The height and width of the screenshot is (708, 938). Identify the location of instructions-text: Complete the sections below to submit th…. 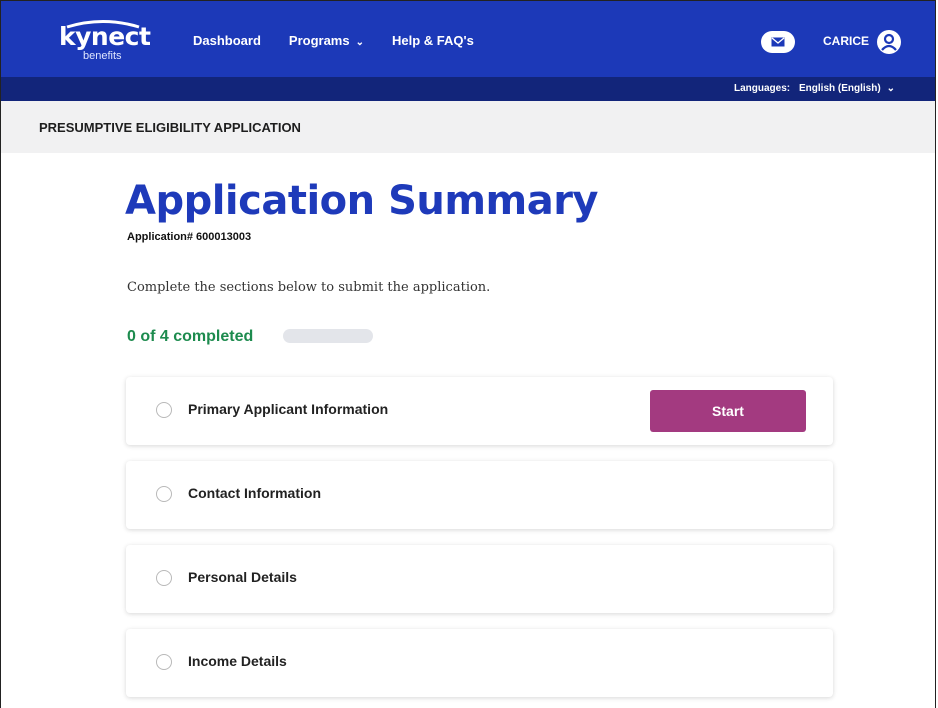
(309, 287).